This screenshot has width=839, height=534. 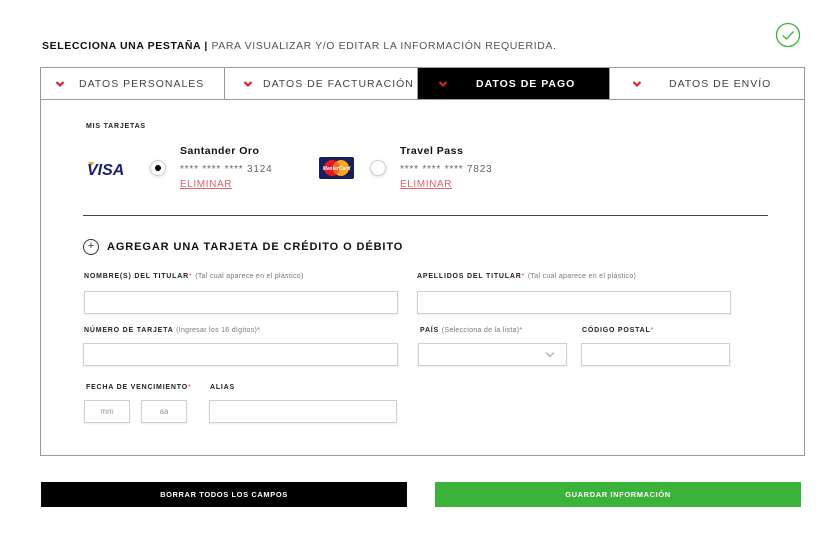 I want to click on card-number-travel-pass: **** **** **** 7823, so click(x=446, y=169).